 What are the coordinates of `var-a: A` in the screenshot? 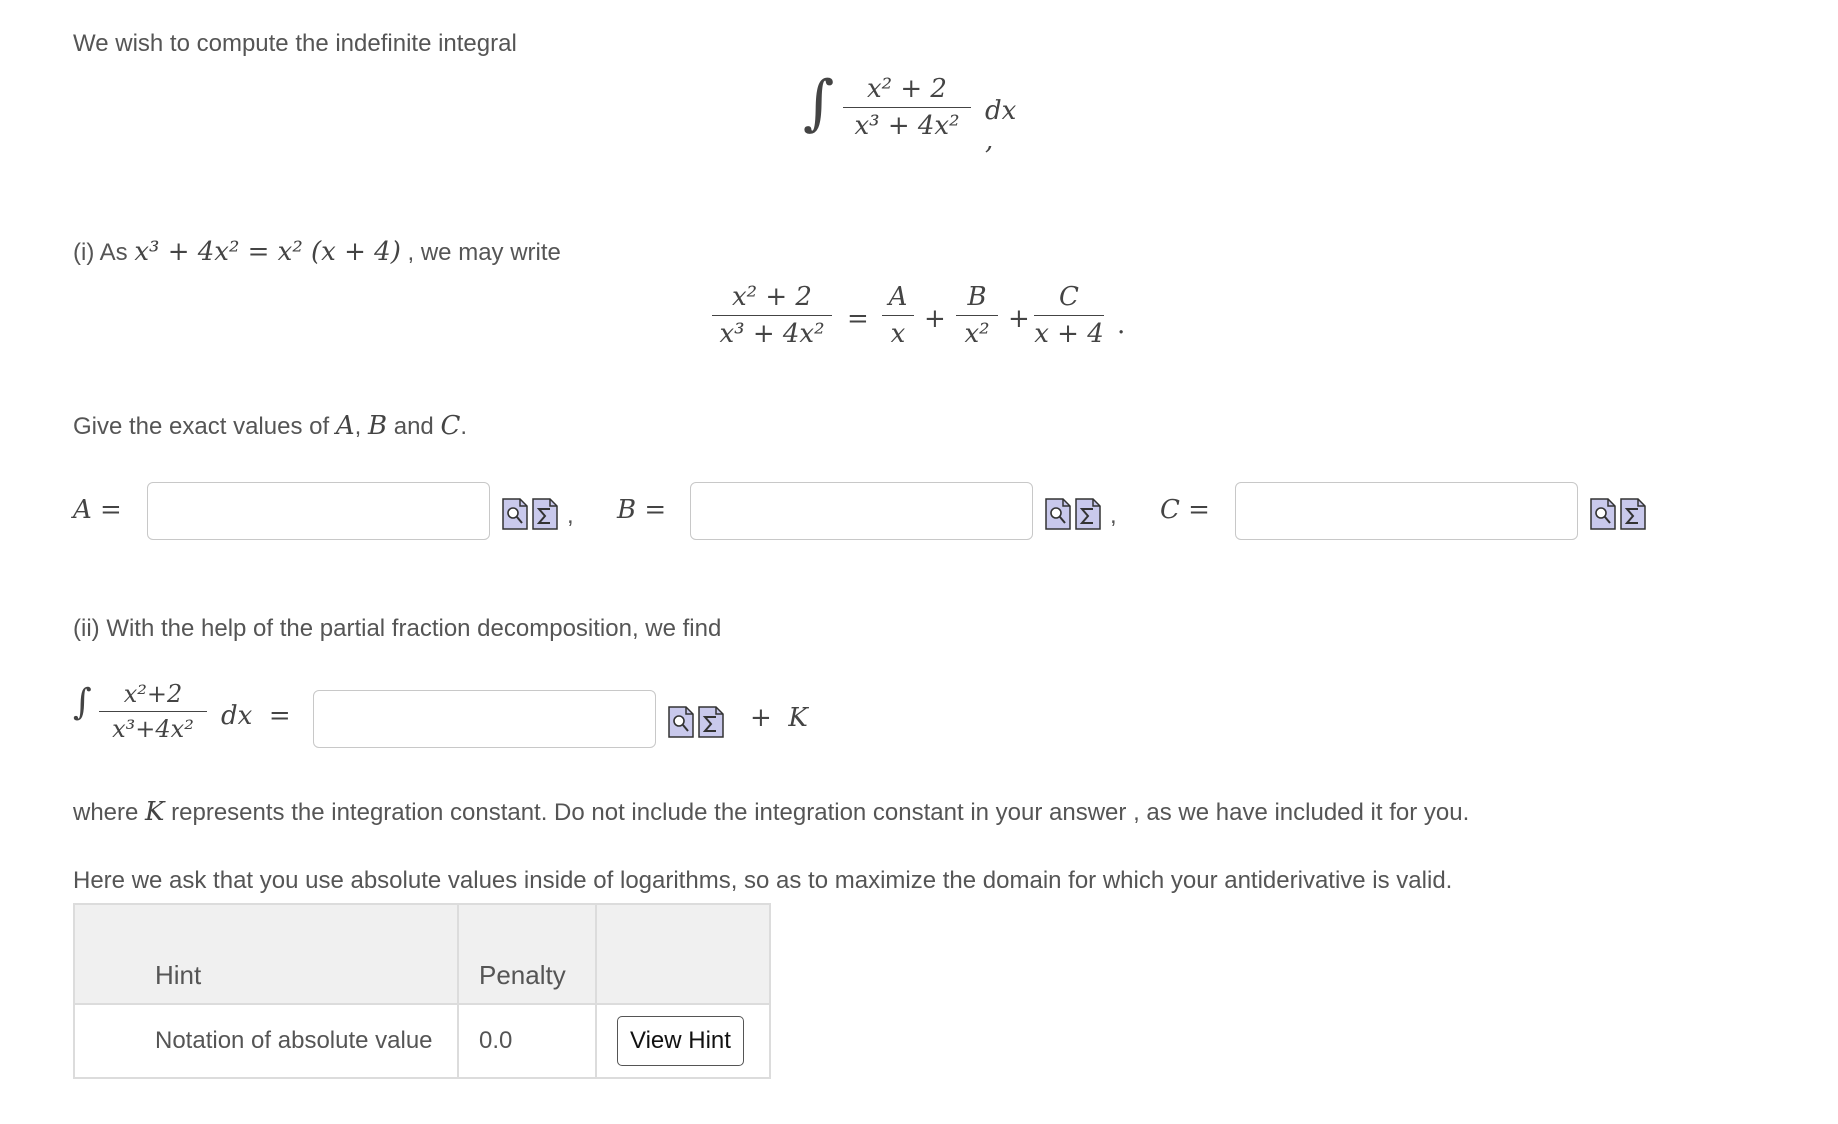 It's located at (345, 426).